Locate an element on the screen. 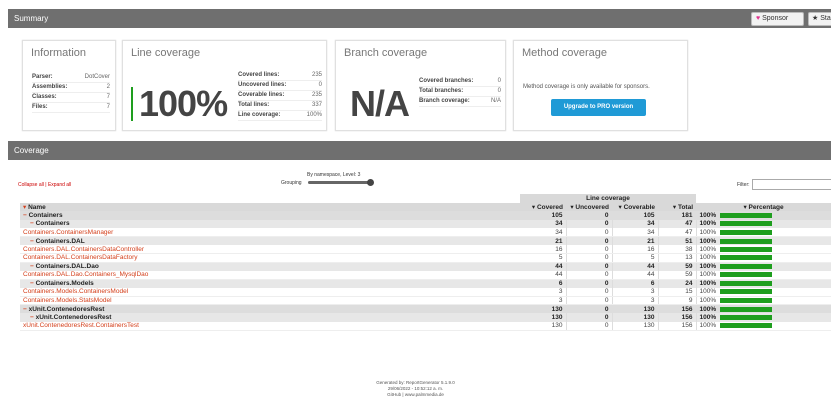  cell-coverable: 6 is located at coordinates (635, 283).